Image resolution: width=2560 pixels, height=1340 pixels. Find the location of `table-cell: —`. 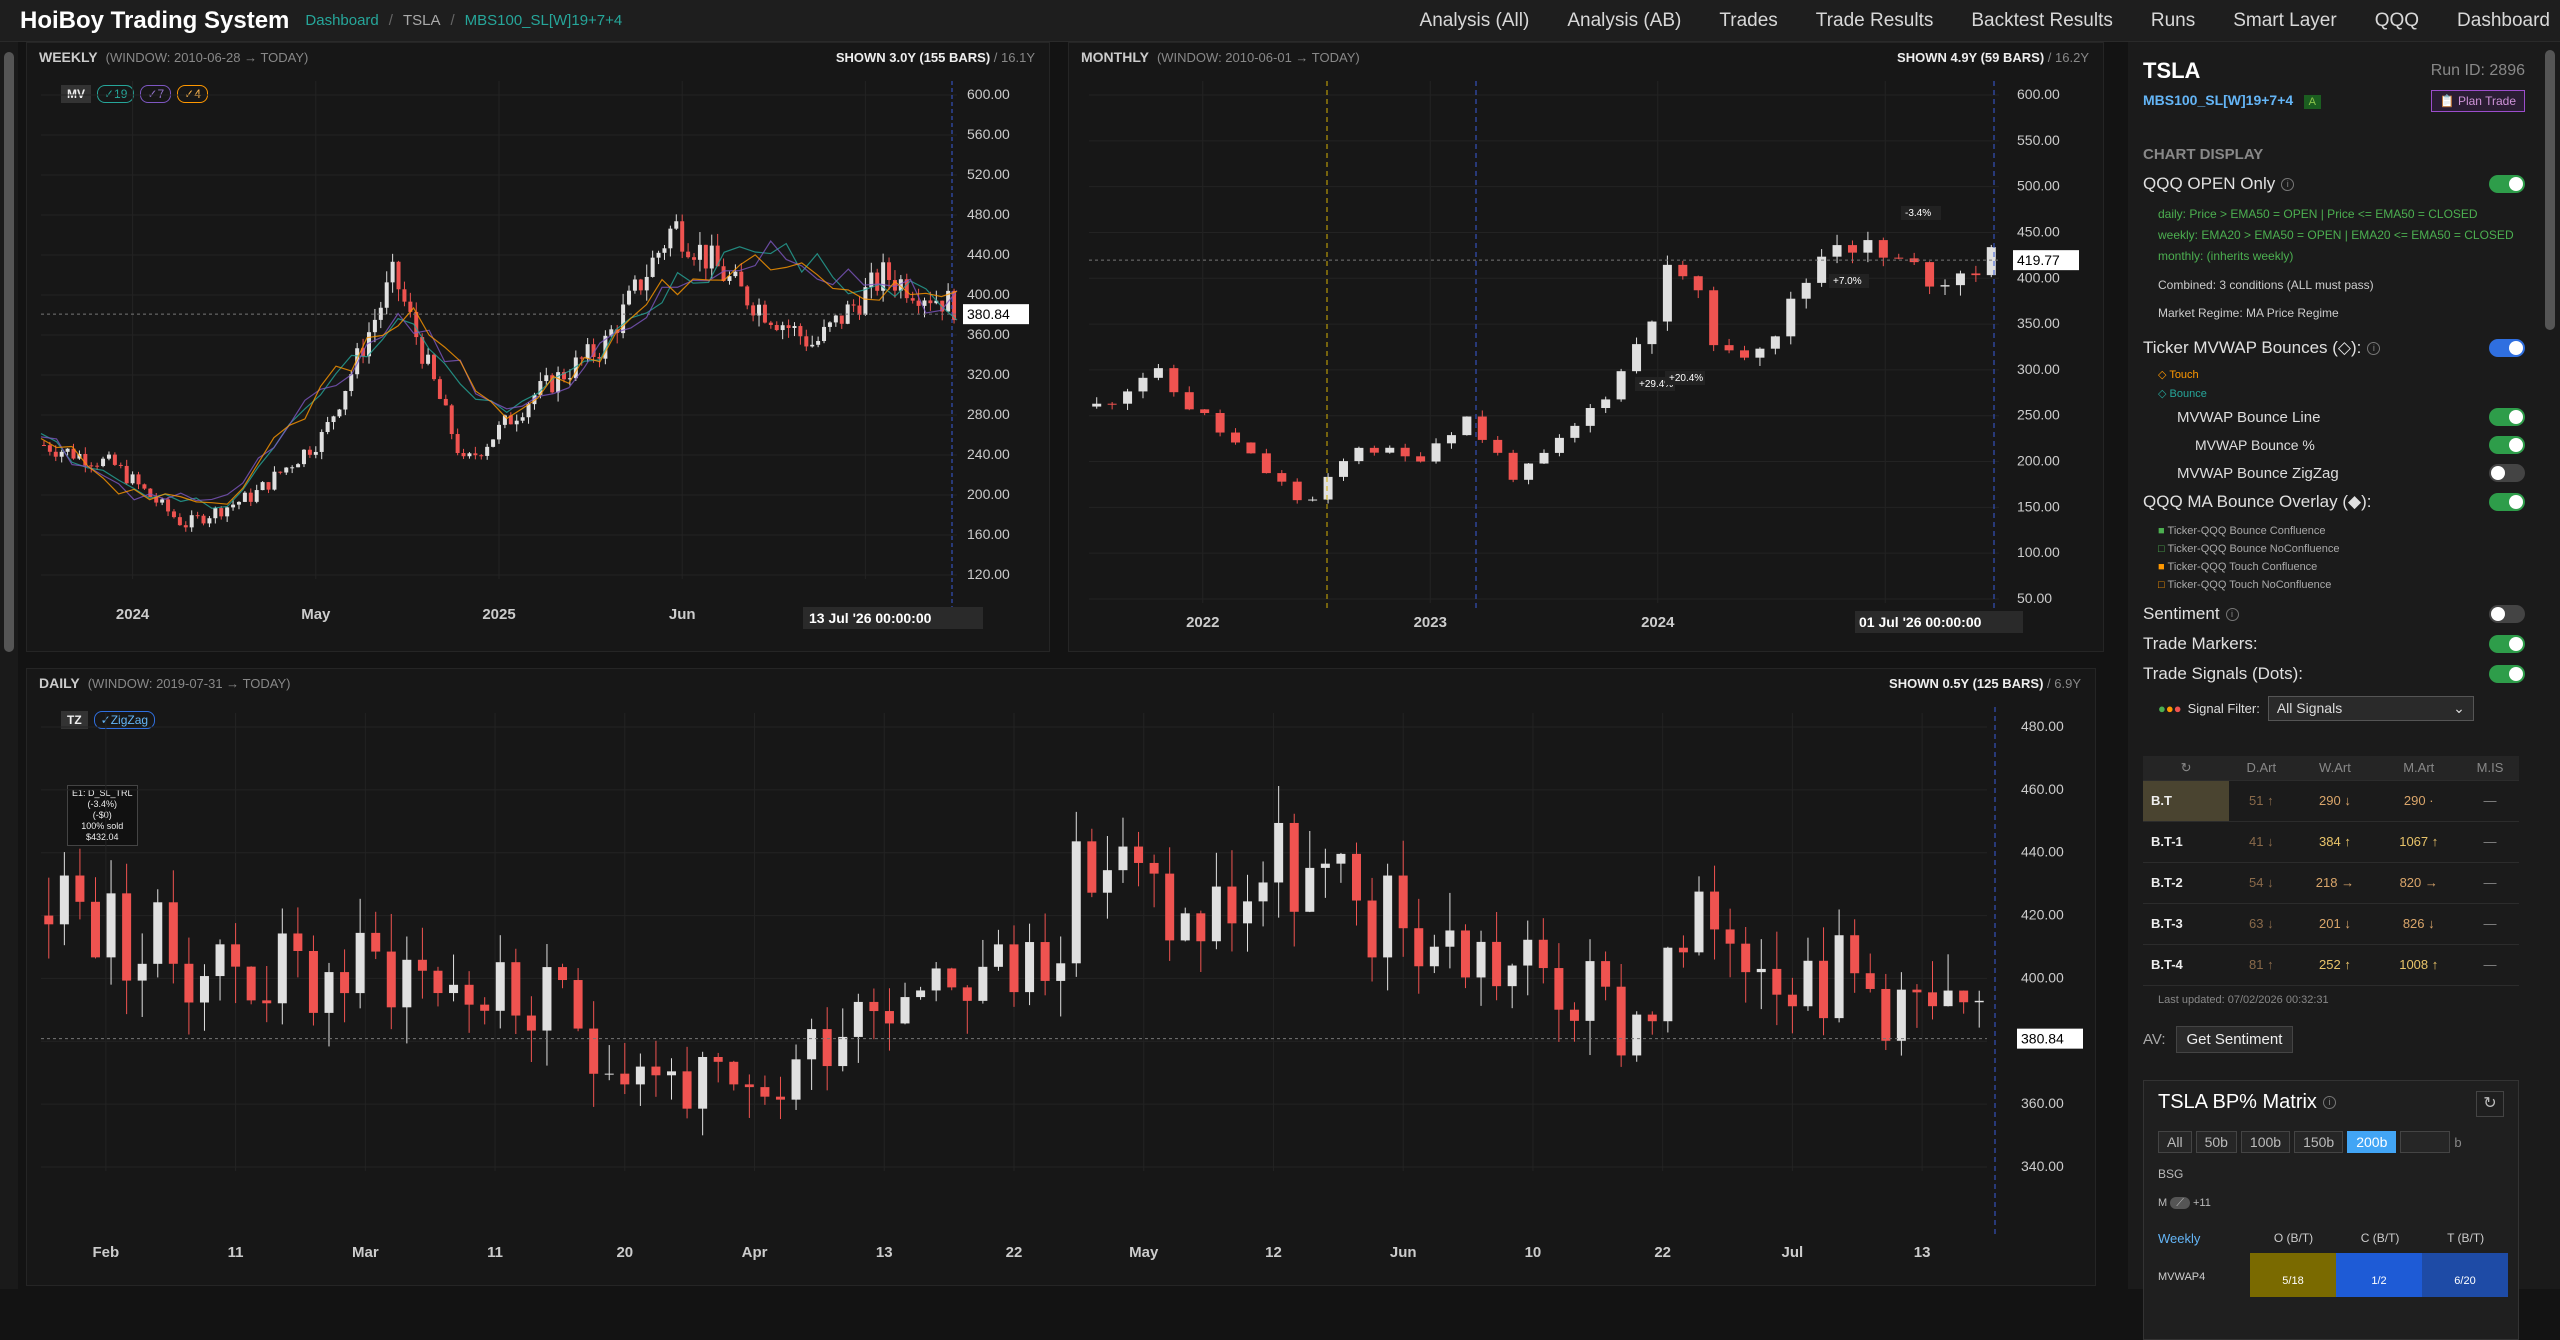

table-cell: — is located at coordinates (2490, 965).